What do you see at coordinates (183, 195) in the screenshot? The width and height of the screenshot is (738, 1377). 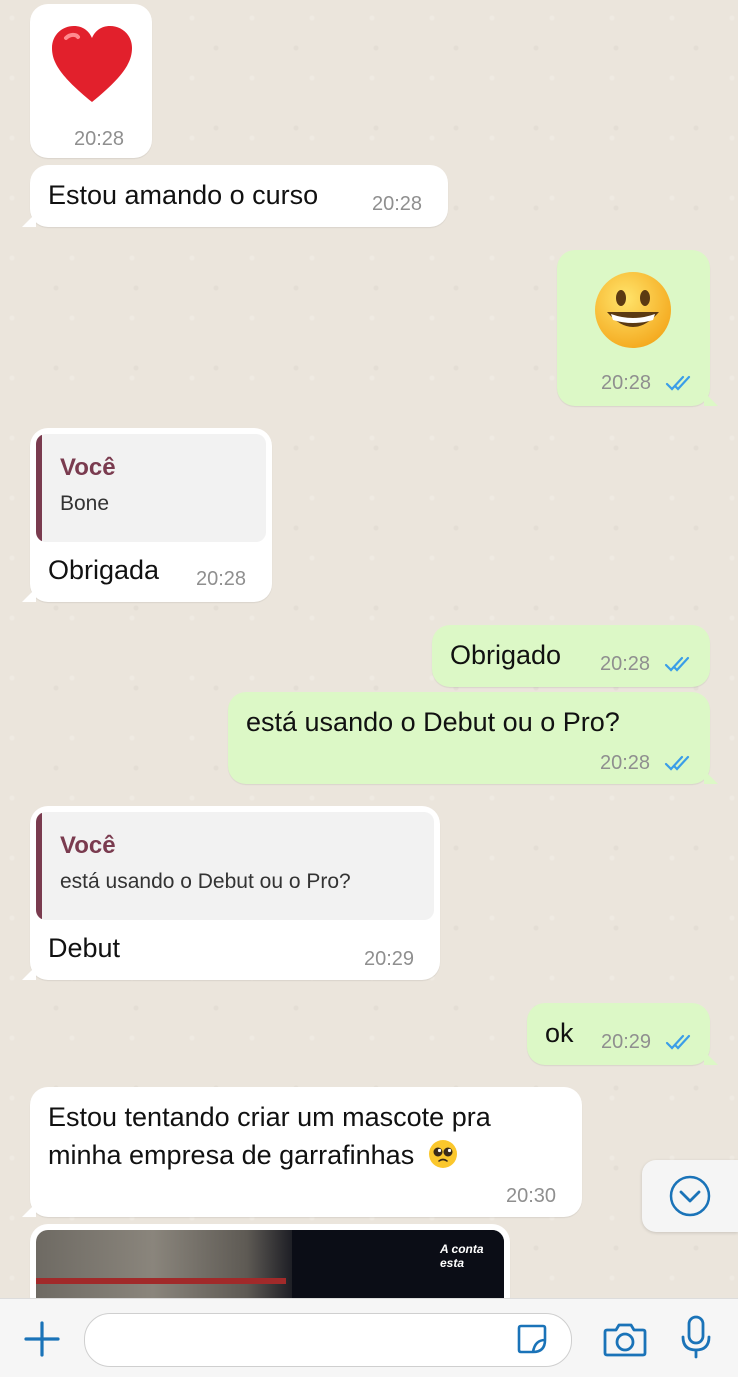 I see `message-text: Estou amando o curso` at bounding box center [183, 195].